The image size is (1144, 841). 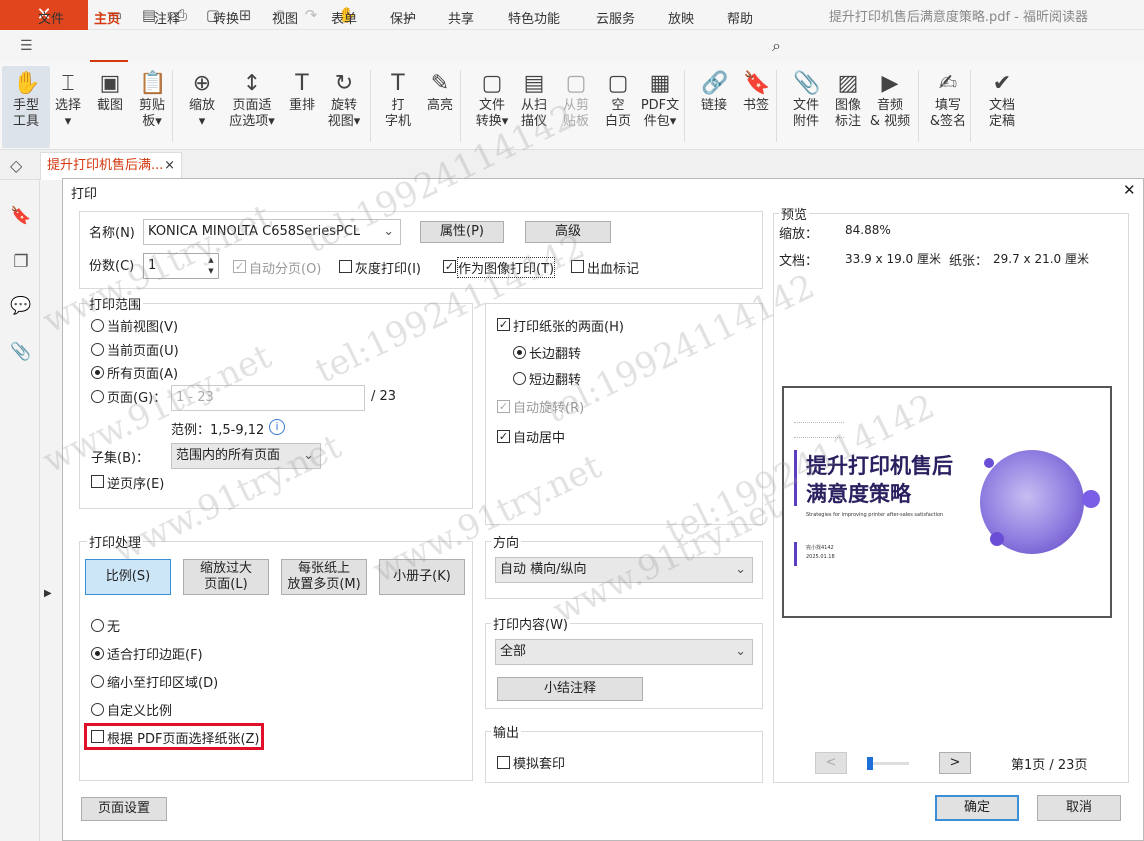 I want to click on page-setup-button: 页面设置, so click(x=124, y=809).